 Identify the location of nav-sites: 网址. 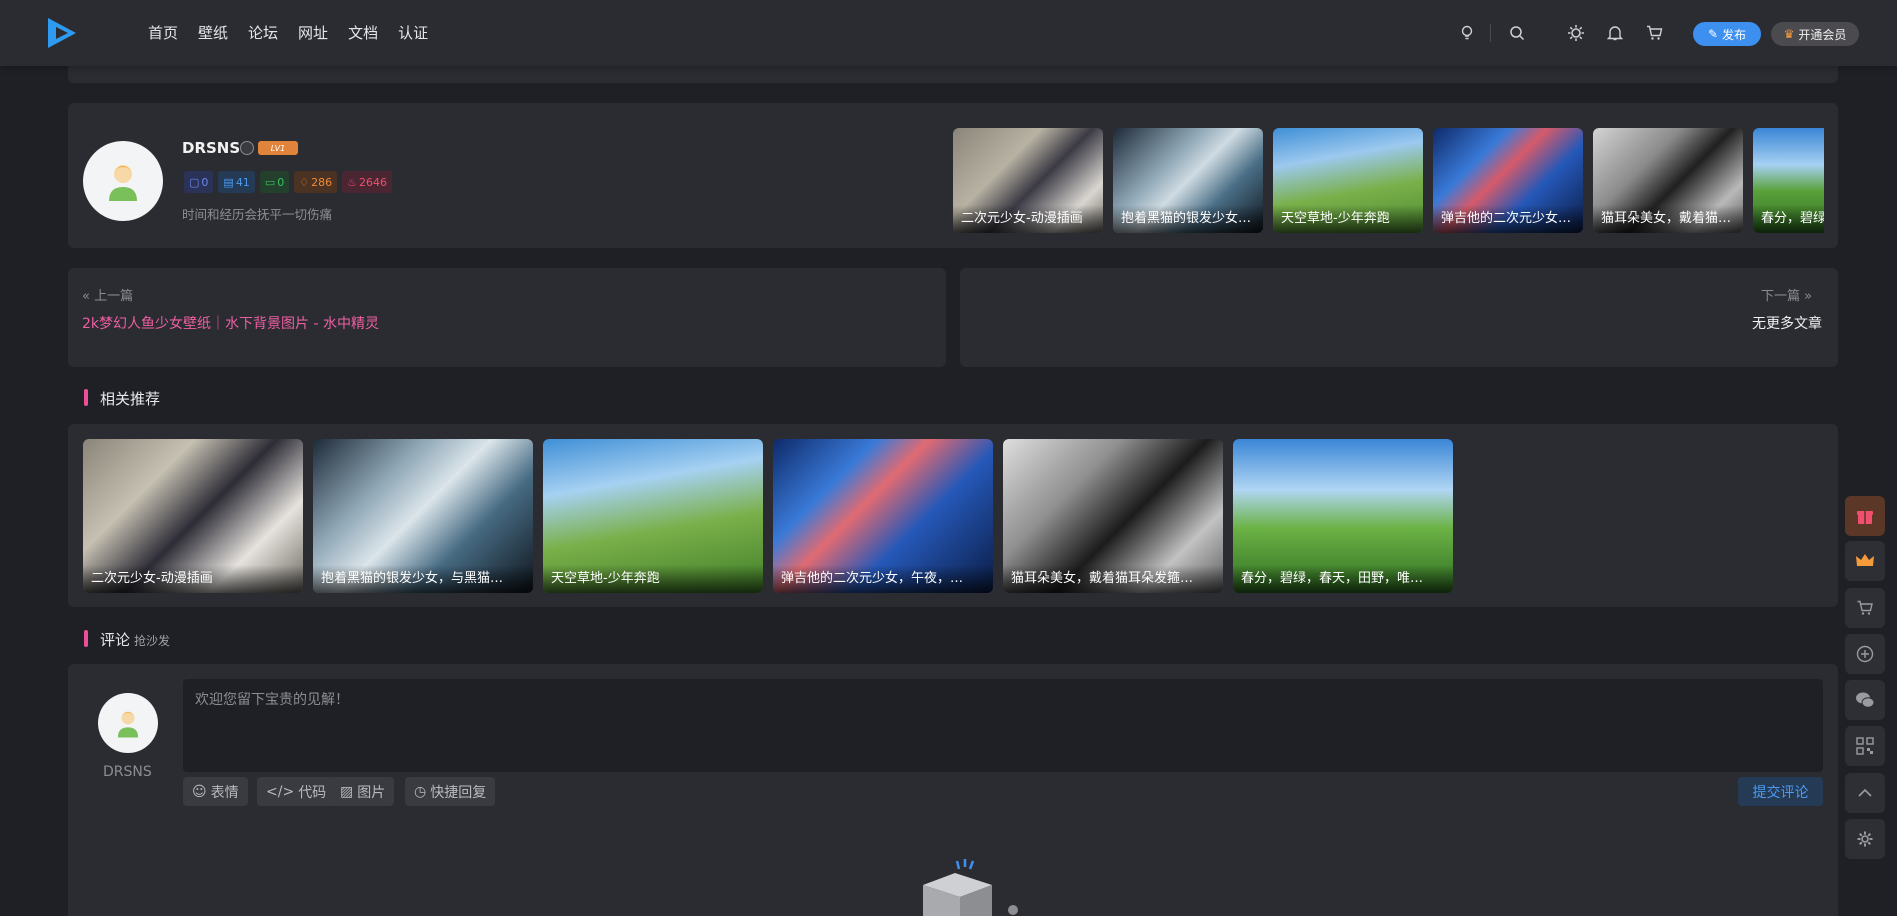
(313, 33).